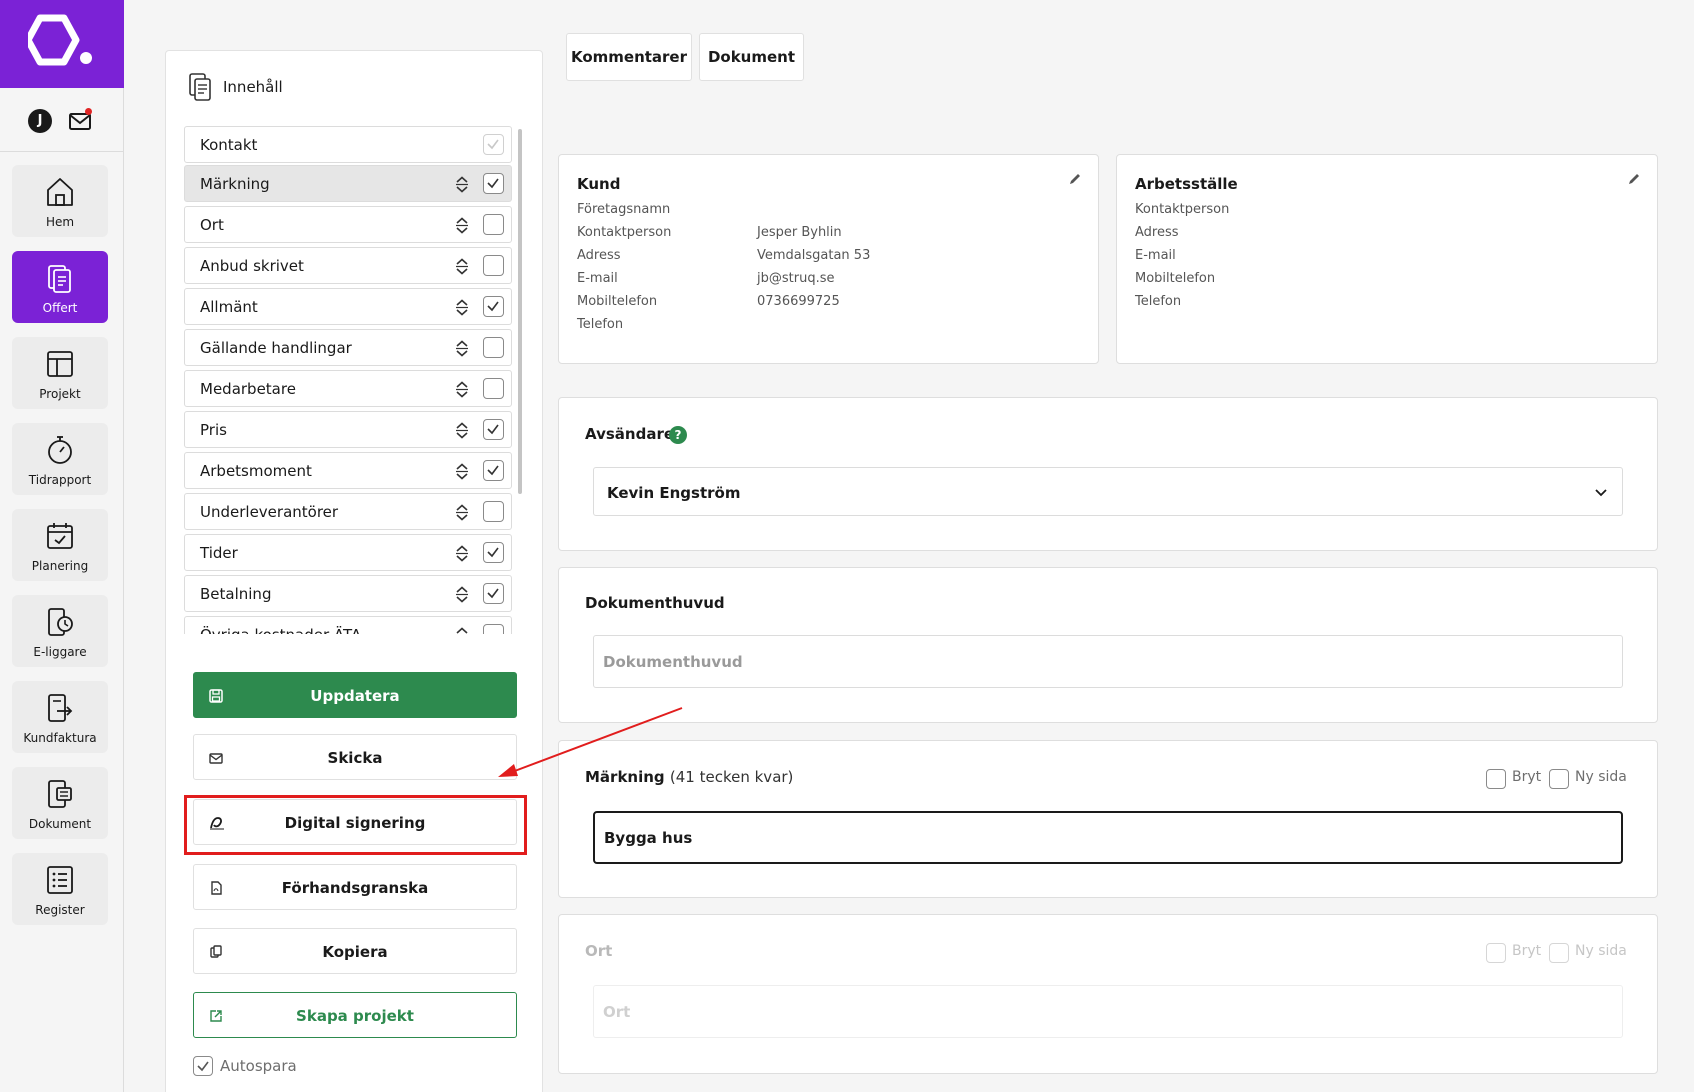  I want to click on workplace-field-label: Mobiltelefon, so click(1175, 278).